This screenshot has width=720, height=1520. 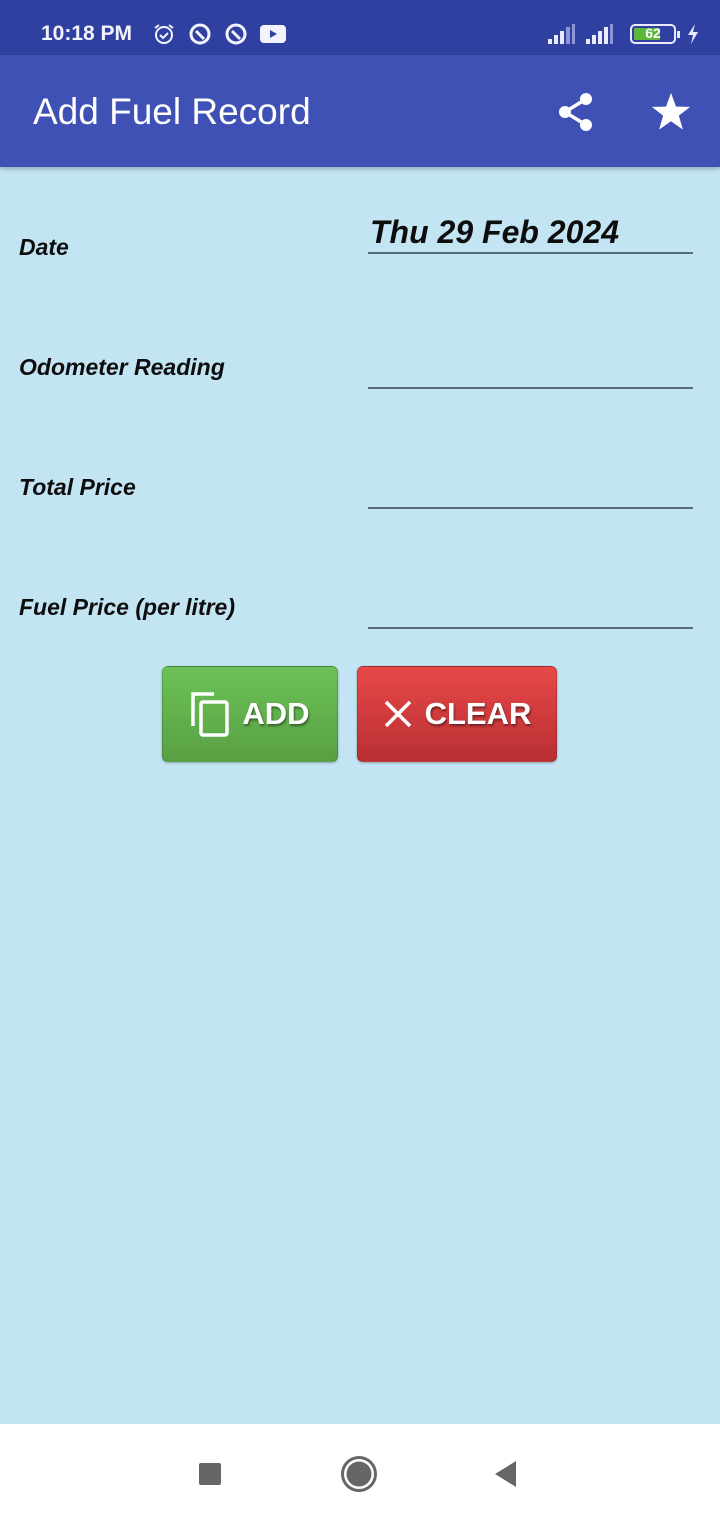 What do you see at coordinates (530, 608) in the screenshot?
I see `fuel-price-field` at bounding box center [530, 608].